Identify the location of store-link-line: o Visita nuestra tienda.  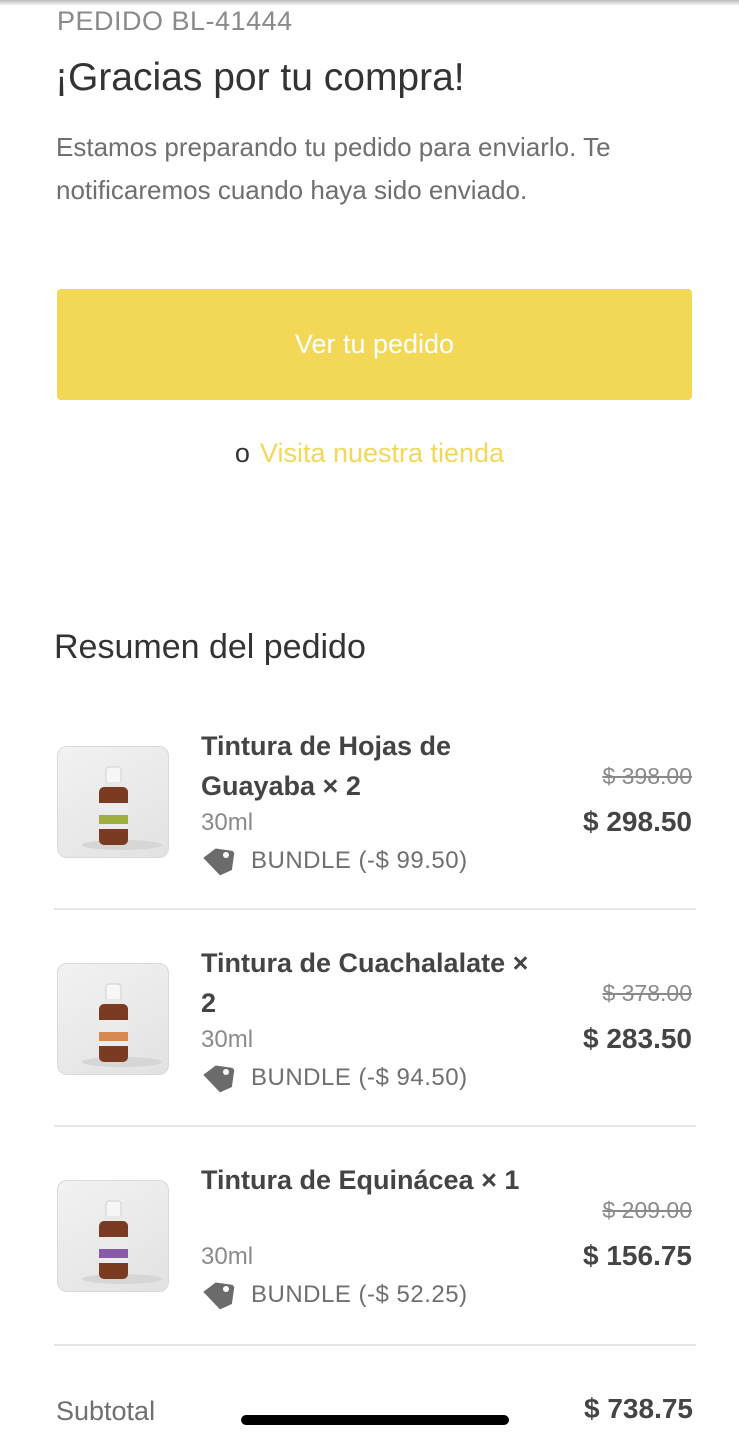
(369, 453).